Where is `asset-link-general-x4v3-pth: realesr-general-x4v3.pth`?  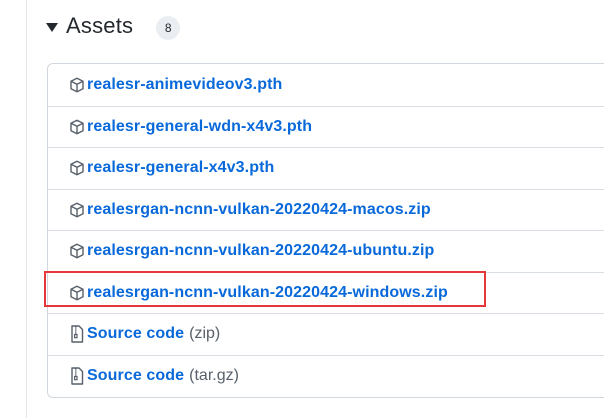 asset-link-general-x4v3-pth: realesr-general-x4v3.pth is located at coordinates (180, 168).